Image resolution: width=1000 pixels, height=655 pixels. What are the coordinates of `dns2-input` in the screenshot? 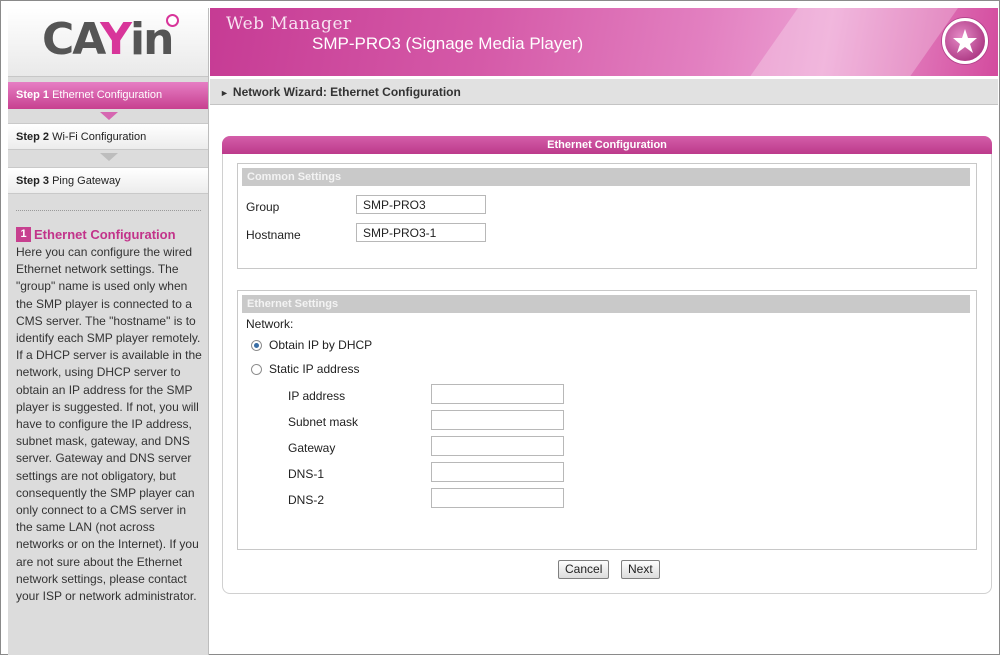 It's located at (497, 498).